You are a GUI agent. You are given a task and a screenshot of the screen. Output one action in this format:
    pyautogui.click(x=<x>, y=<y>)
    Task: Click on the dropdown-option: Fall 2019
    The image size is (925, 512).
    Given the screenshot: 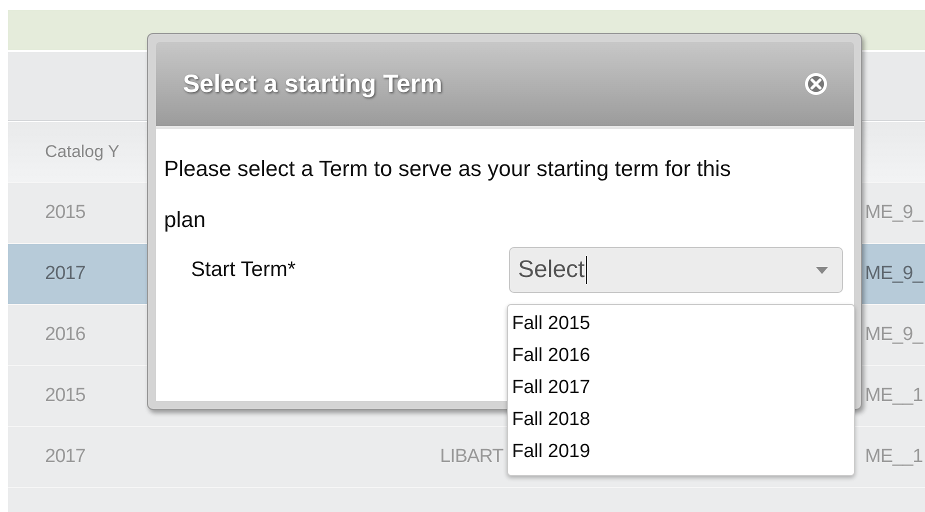 What is the action you would take?
    pyautogui.click(x=681, y=454)
    